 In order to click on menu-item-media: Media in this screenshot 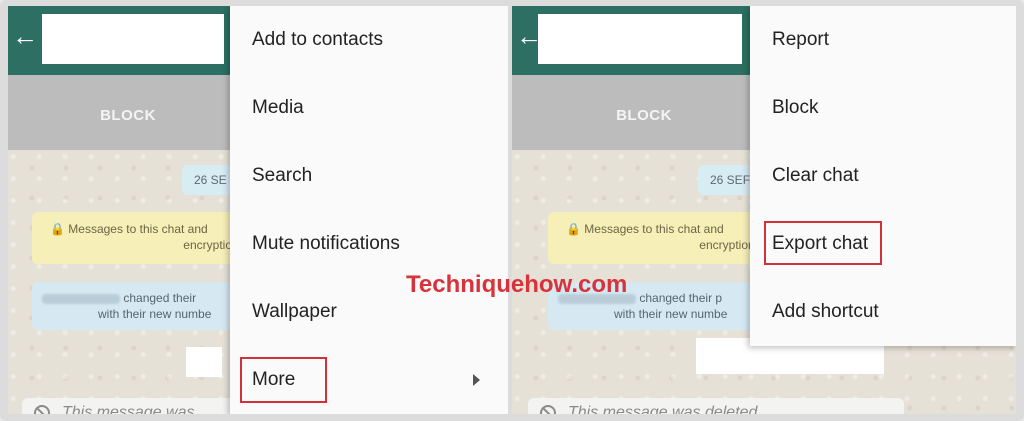, I will do `click(369, 108)`.